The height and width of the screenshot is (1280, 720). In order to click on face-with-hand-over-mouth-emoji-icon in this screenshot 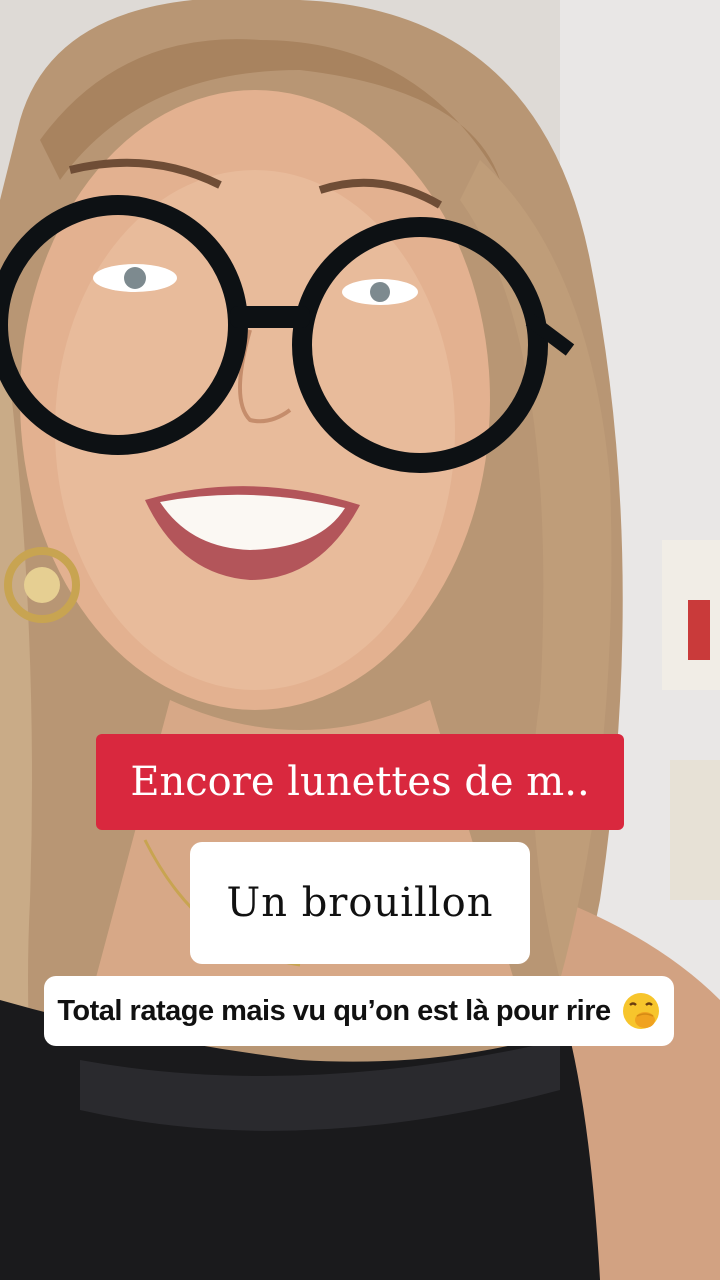, I will do `click(641, 1011)`.